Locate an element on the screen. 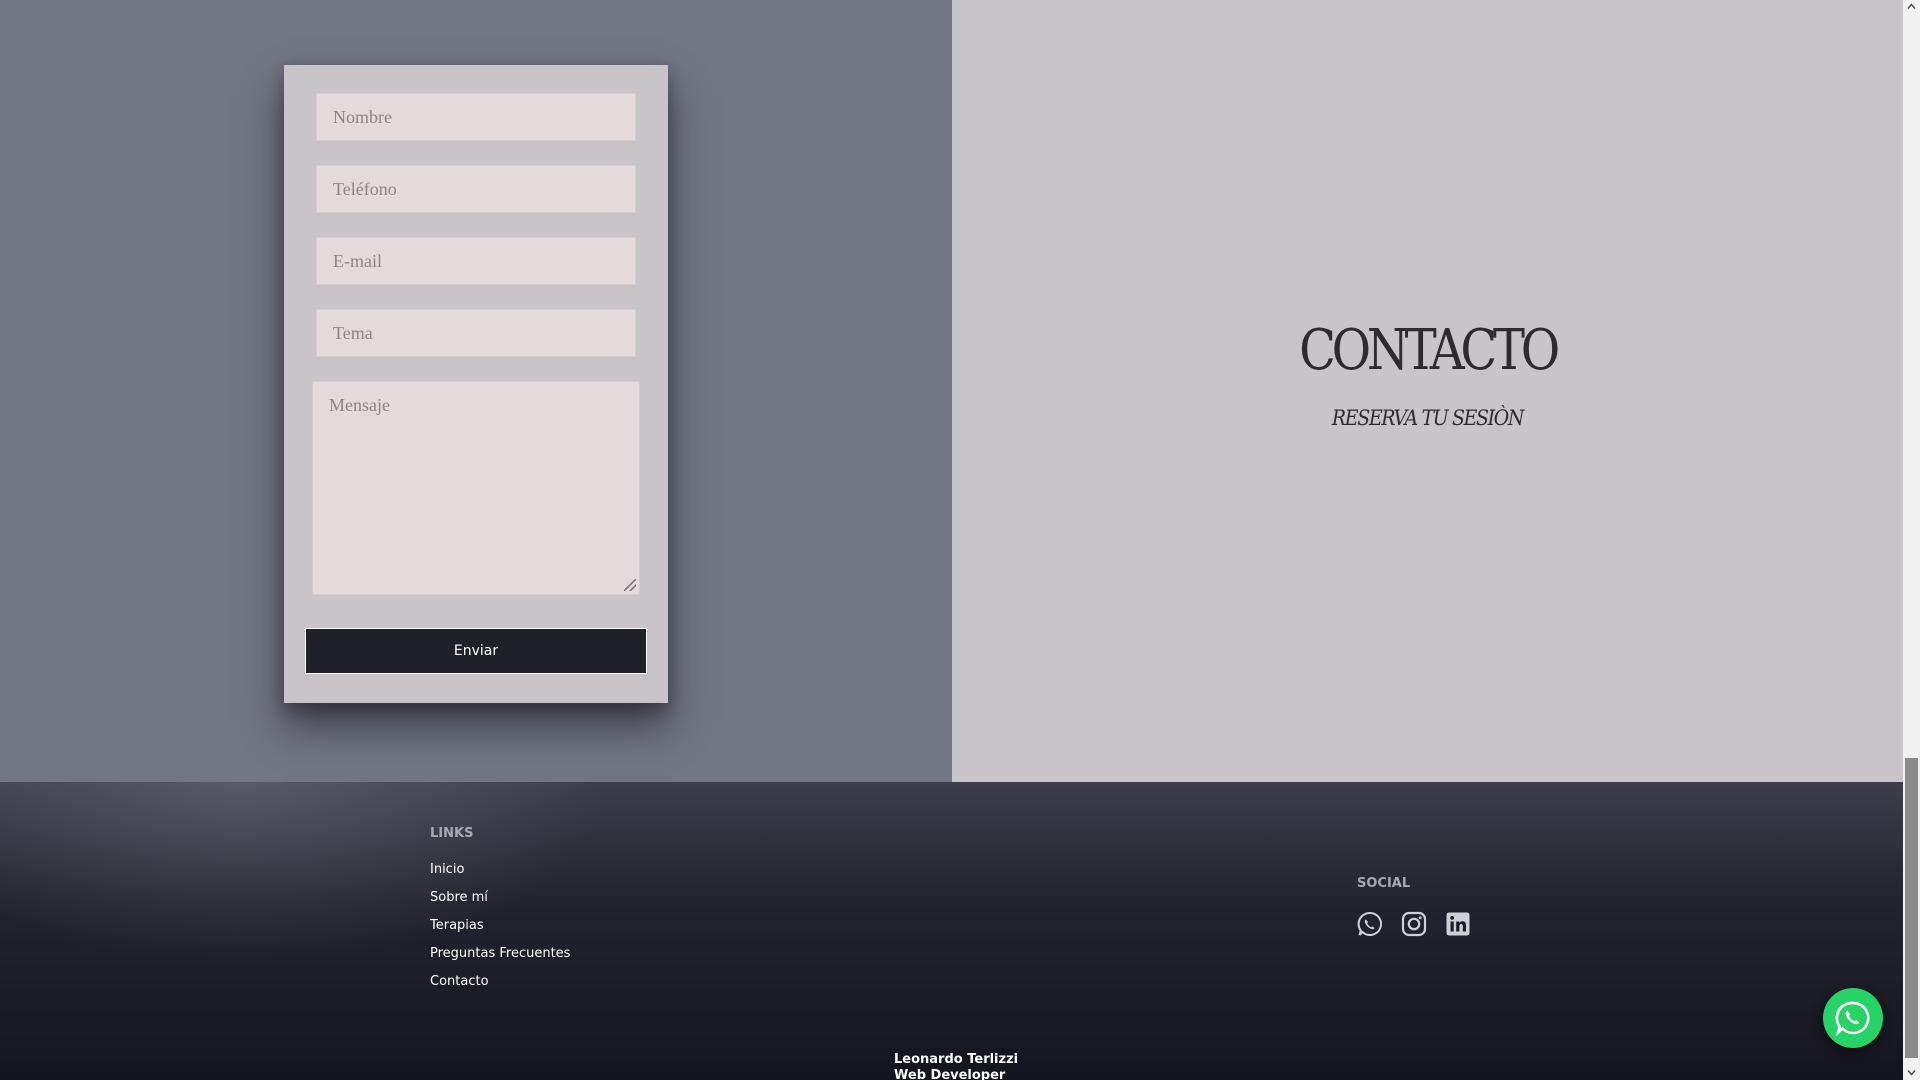  links-heading: LINKS is located at coordinates (452, 833).